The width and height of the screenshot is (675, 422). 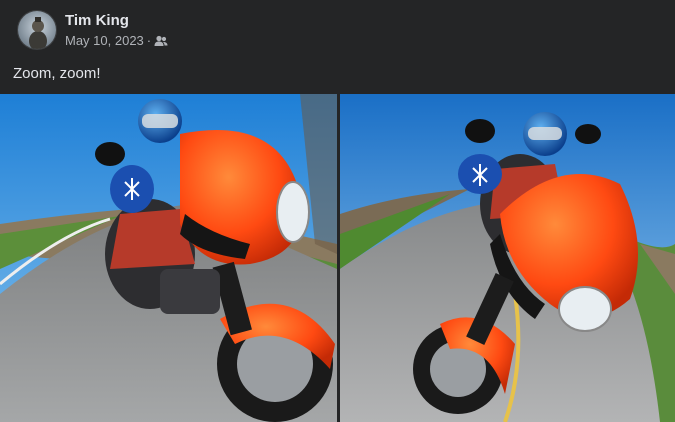 What do you see at coordinates (97, 20) in the screenshot?
I see `author-name: Tim King` at bounding box center [97, 20].